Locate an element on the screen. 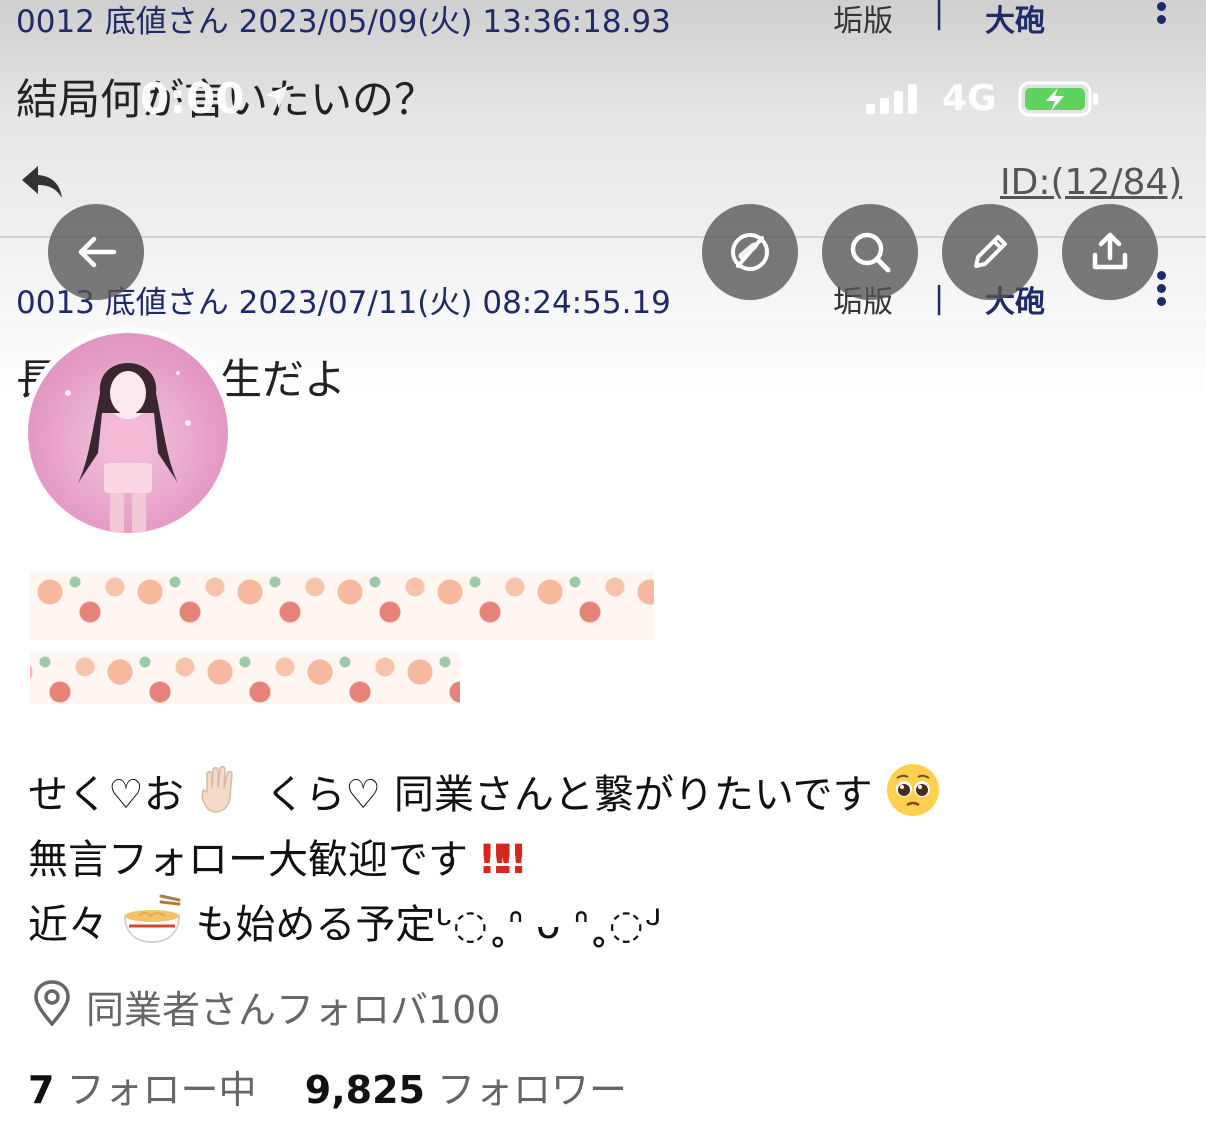  arrow-left-icon is located at coordinates (97, 252).